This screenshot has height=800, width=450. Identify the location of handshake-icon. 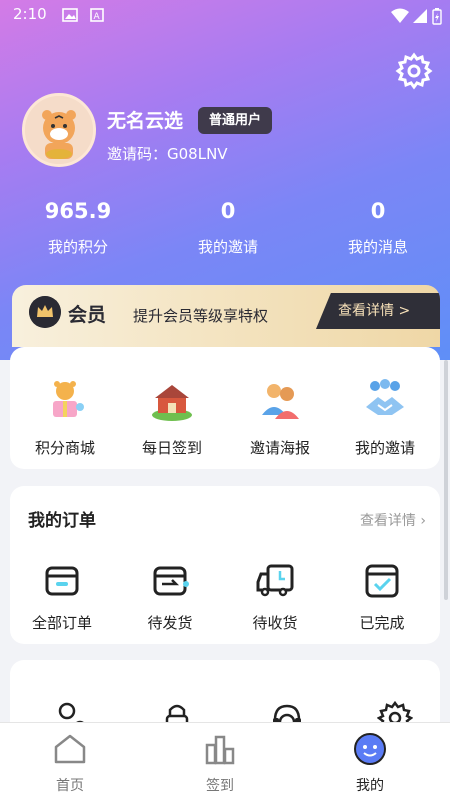
(385, 397).